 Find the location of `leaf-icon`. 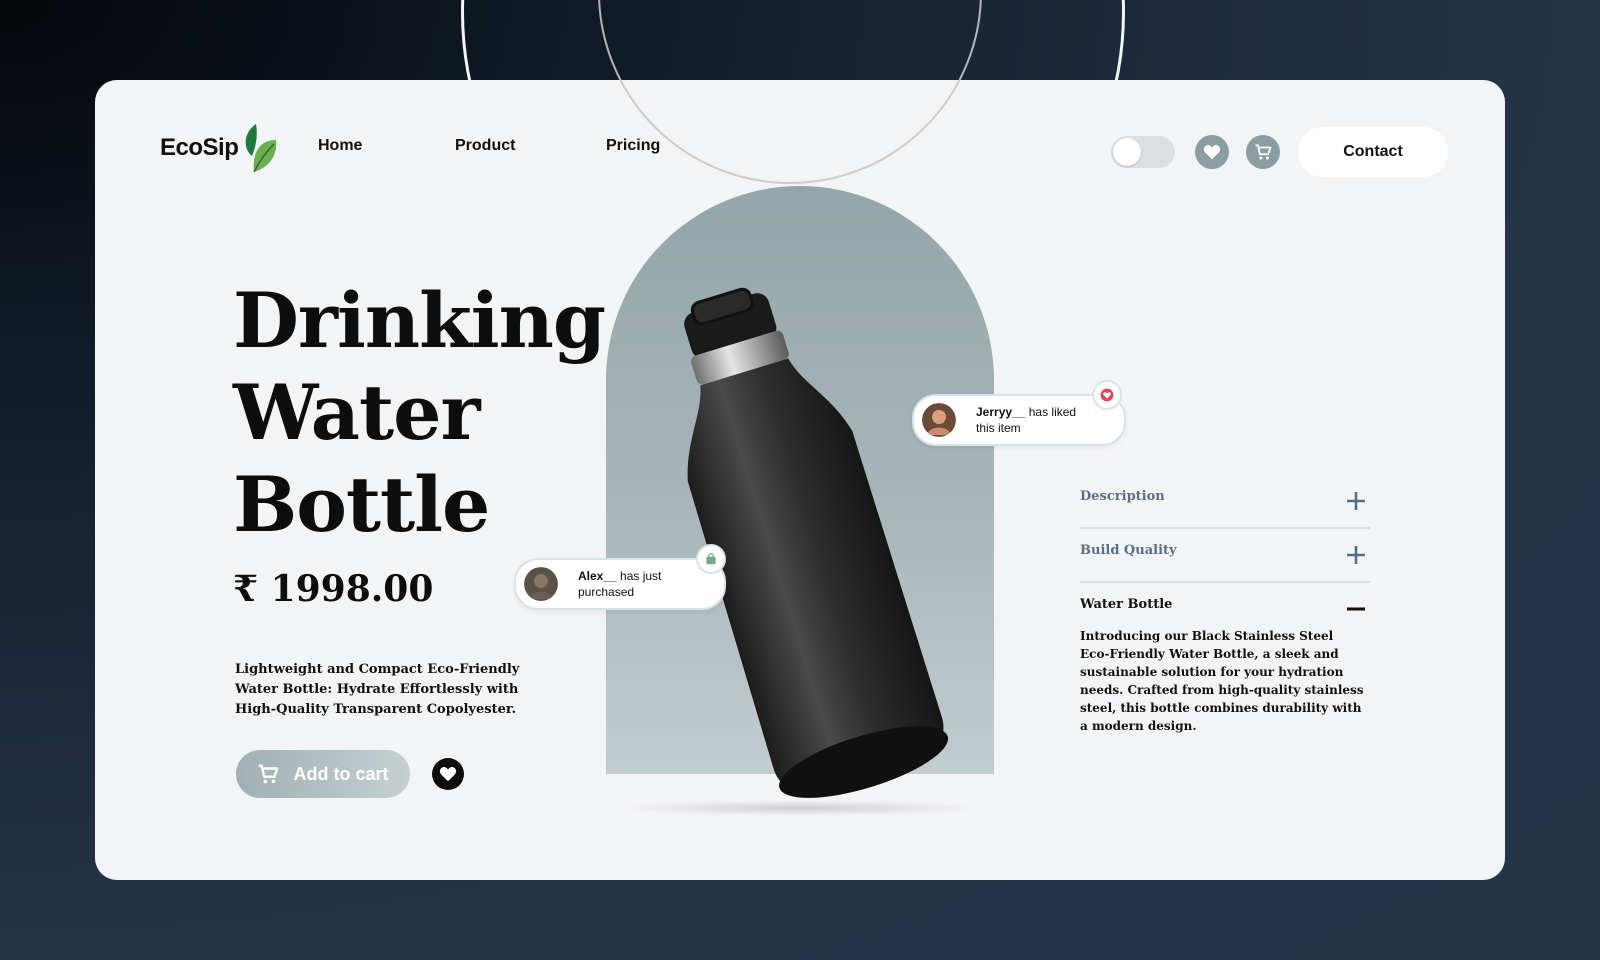

leaf-icon is located at coordinates (261, 148).